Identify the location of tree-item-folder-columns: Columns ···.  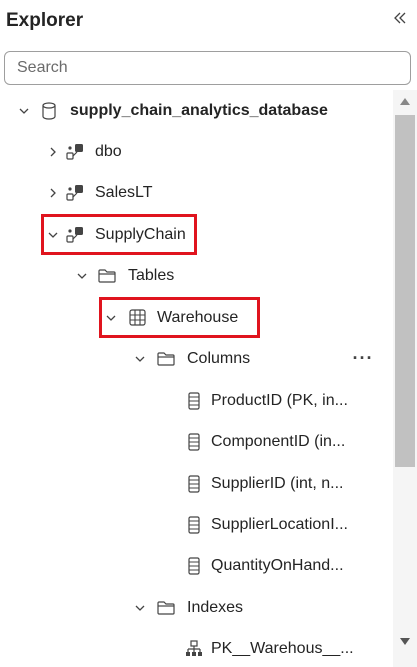
(196, 358).